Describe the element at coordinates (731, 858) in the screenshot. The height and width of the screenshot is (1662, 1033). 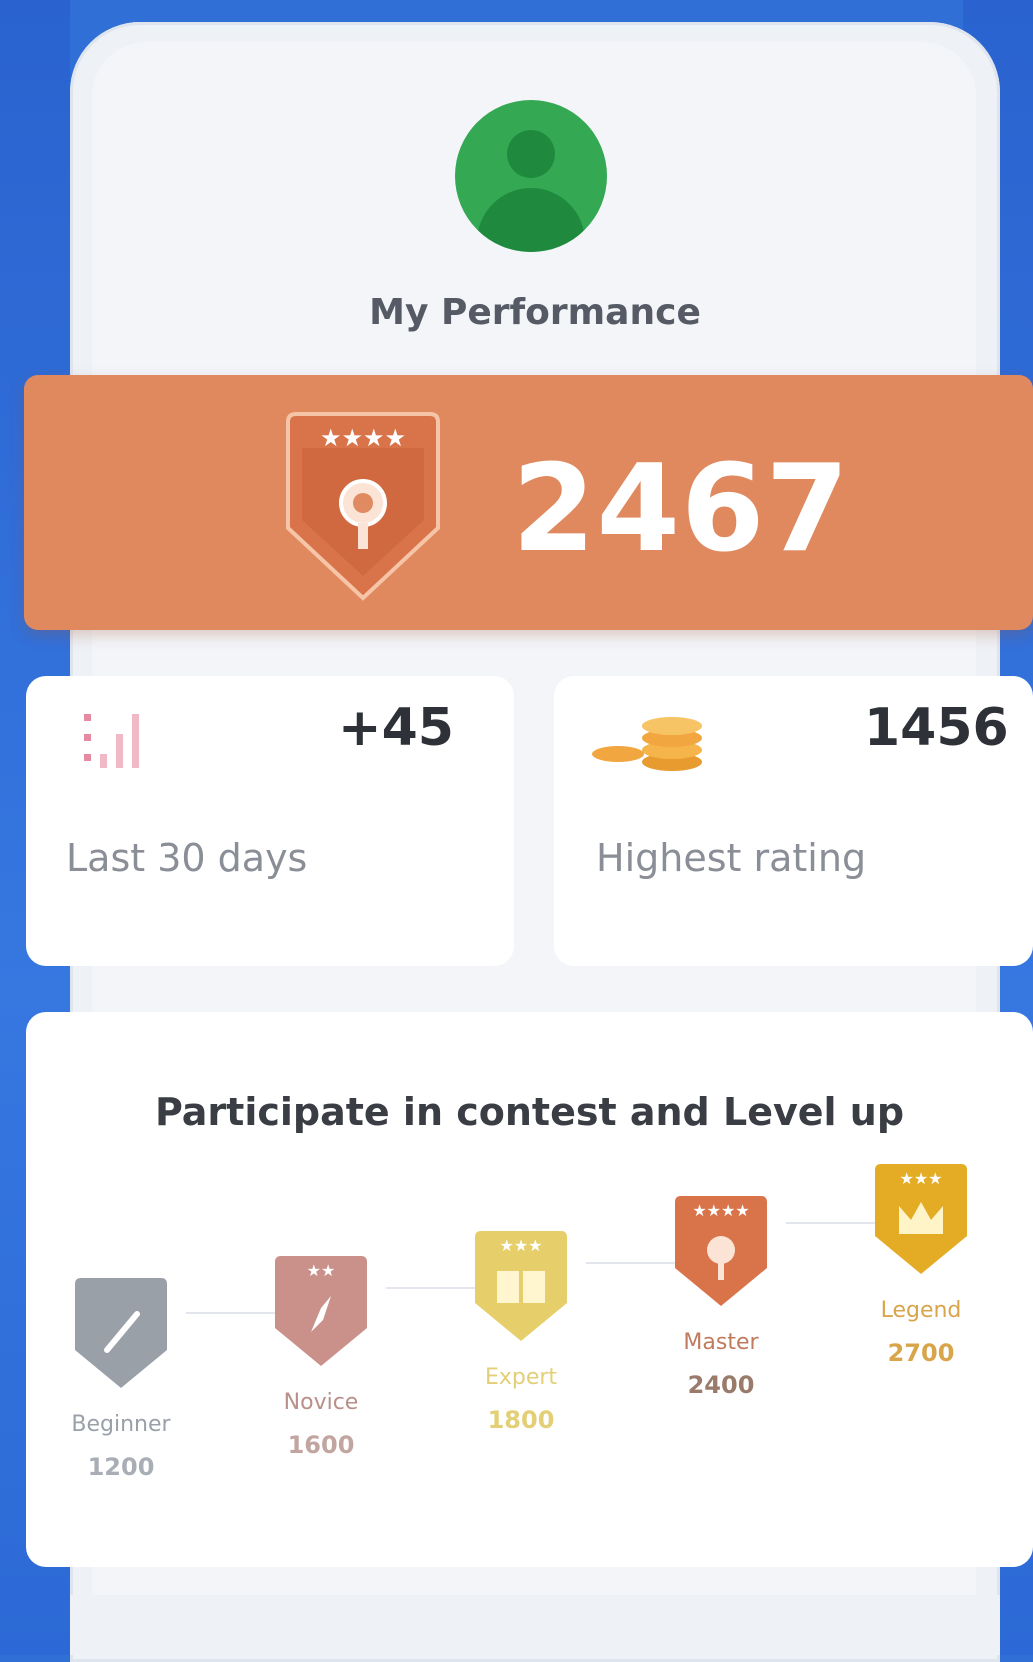
I see `stat-label: Highest rating` at that location.